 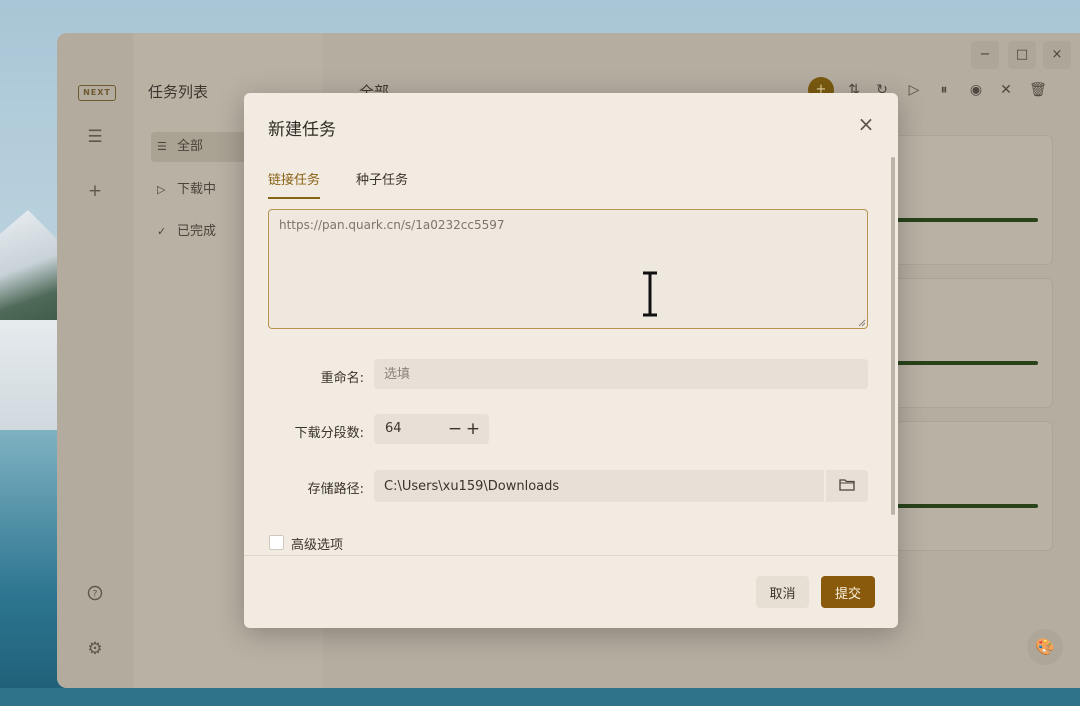 I want to click on sidebar-item-label: 全部, so click(x=190, y=146).